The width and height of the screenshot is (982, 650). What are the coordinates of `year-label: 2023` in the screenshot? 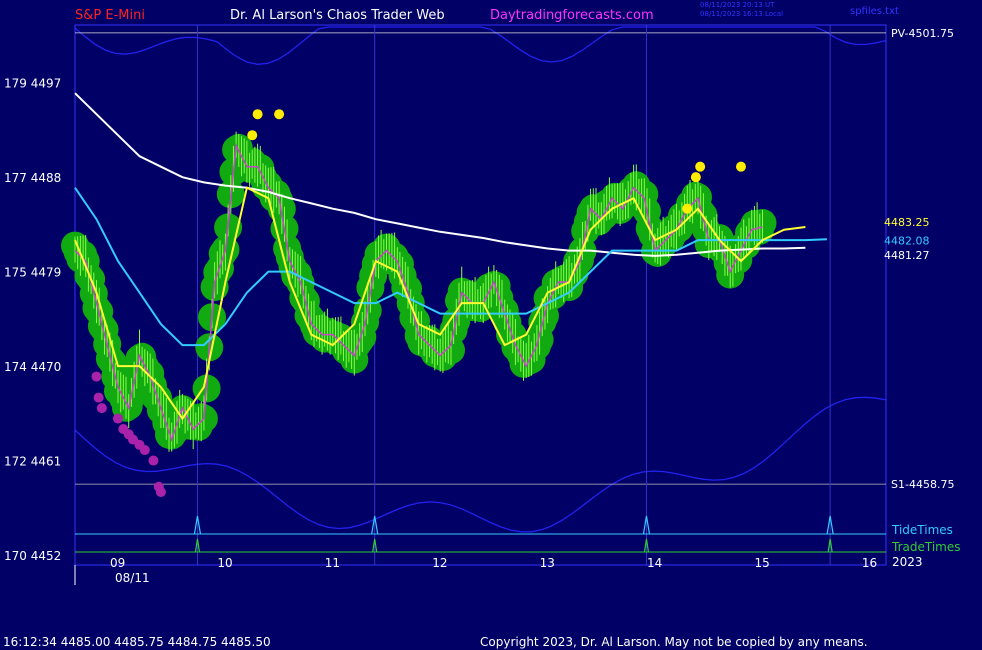 It's located at (907, 562).